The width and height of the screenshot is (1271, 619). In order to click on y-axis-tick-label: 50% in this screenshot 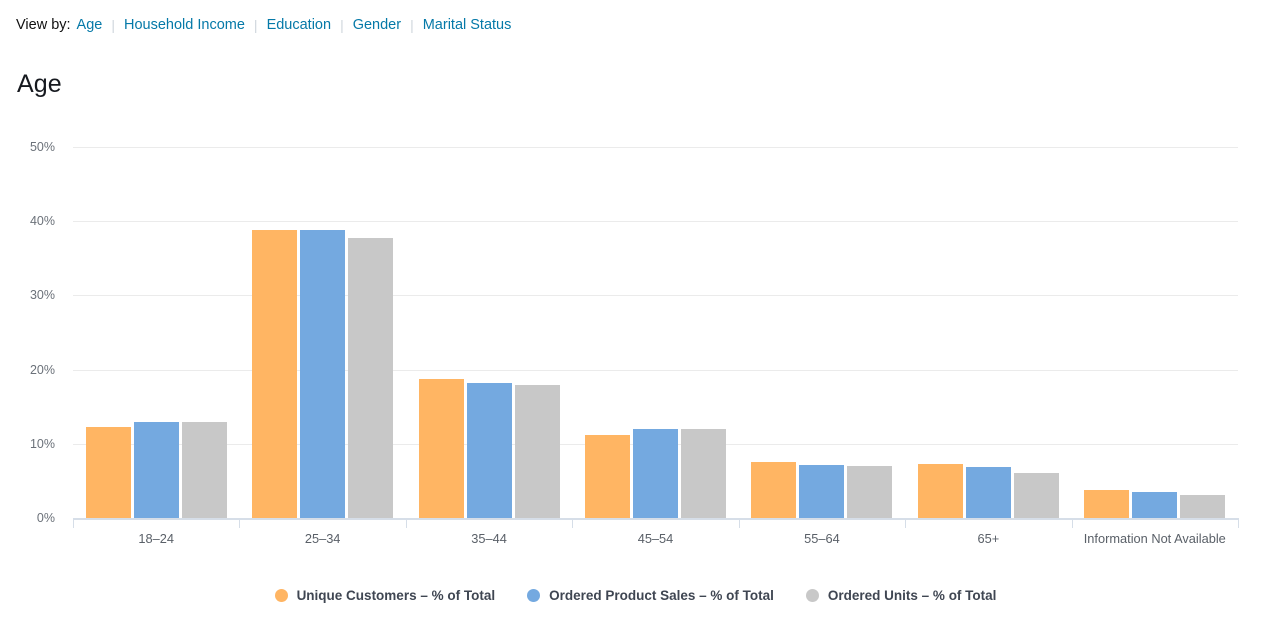, I will do `click(42, 147)`.